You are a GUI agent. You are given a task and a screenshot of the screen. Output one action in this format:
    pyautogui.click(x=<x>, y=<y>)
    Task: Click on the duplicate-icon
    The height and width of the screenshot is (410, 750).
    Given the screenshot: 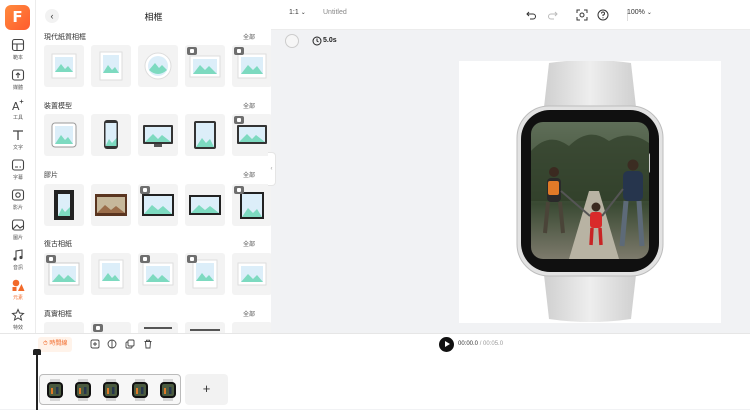 What is the action you would take?
    pyautogui.click(x=130, y=344)
    